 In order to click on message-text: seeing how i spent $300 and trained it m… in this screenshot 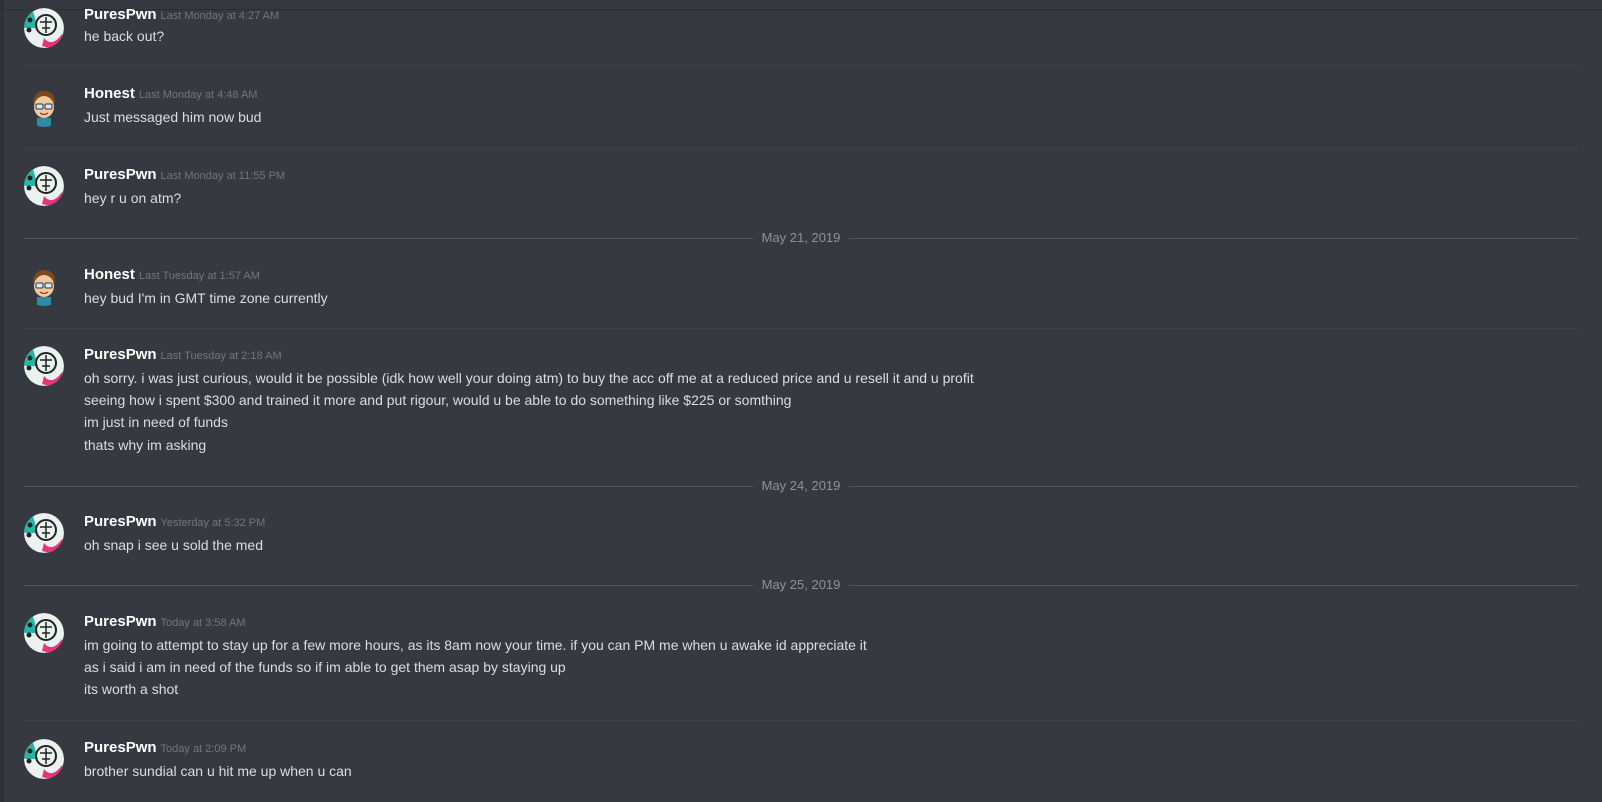, I will do `click(438, 400)`.